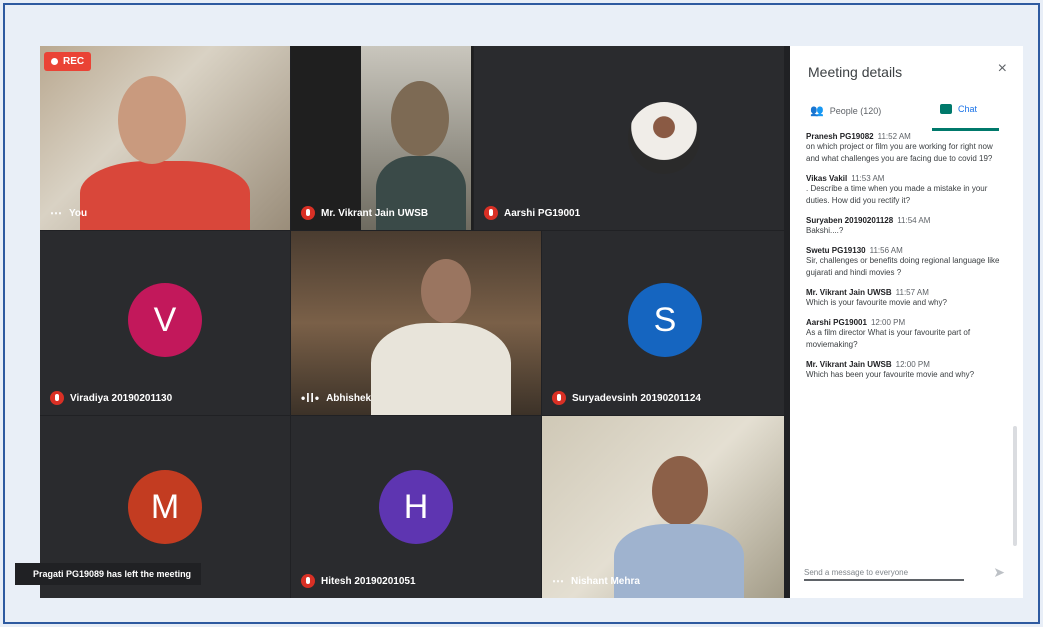 Image resolution: width=1043 pixels, height=627 pixels. Describe the element at coordinates (905, 226) in the screenshot. I see `chat-message: Suryaben 20190201128 11:54 AM Bakshi....?` at that location.